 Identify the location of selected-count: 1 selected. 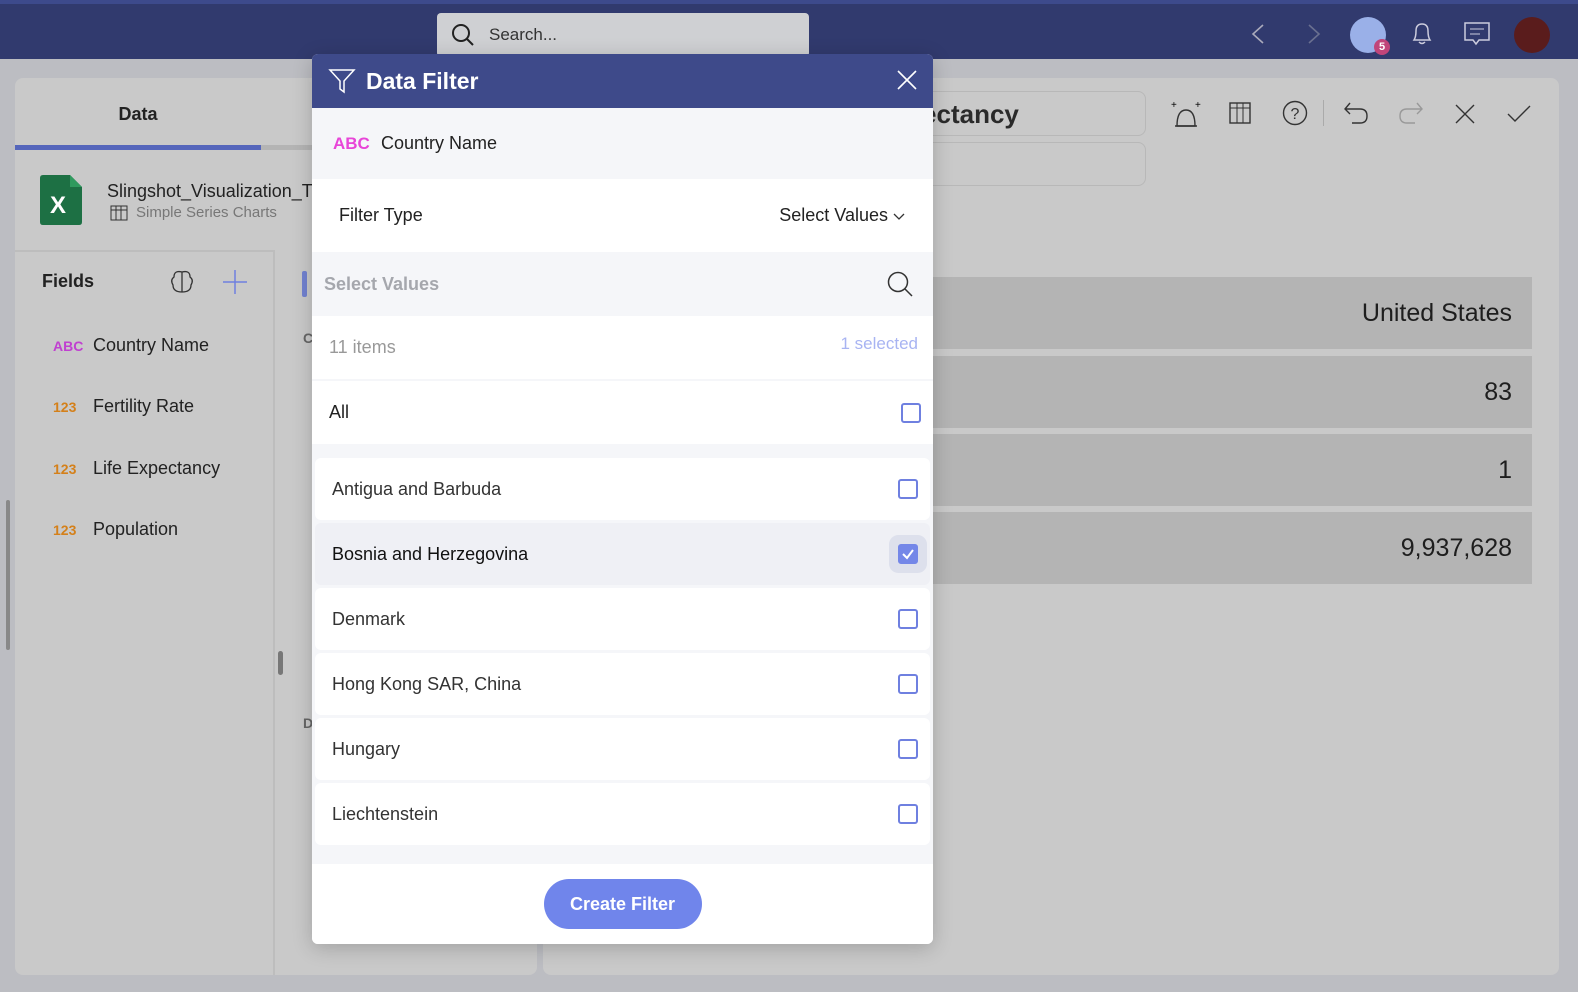
(879, 343).